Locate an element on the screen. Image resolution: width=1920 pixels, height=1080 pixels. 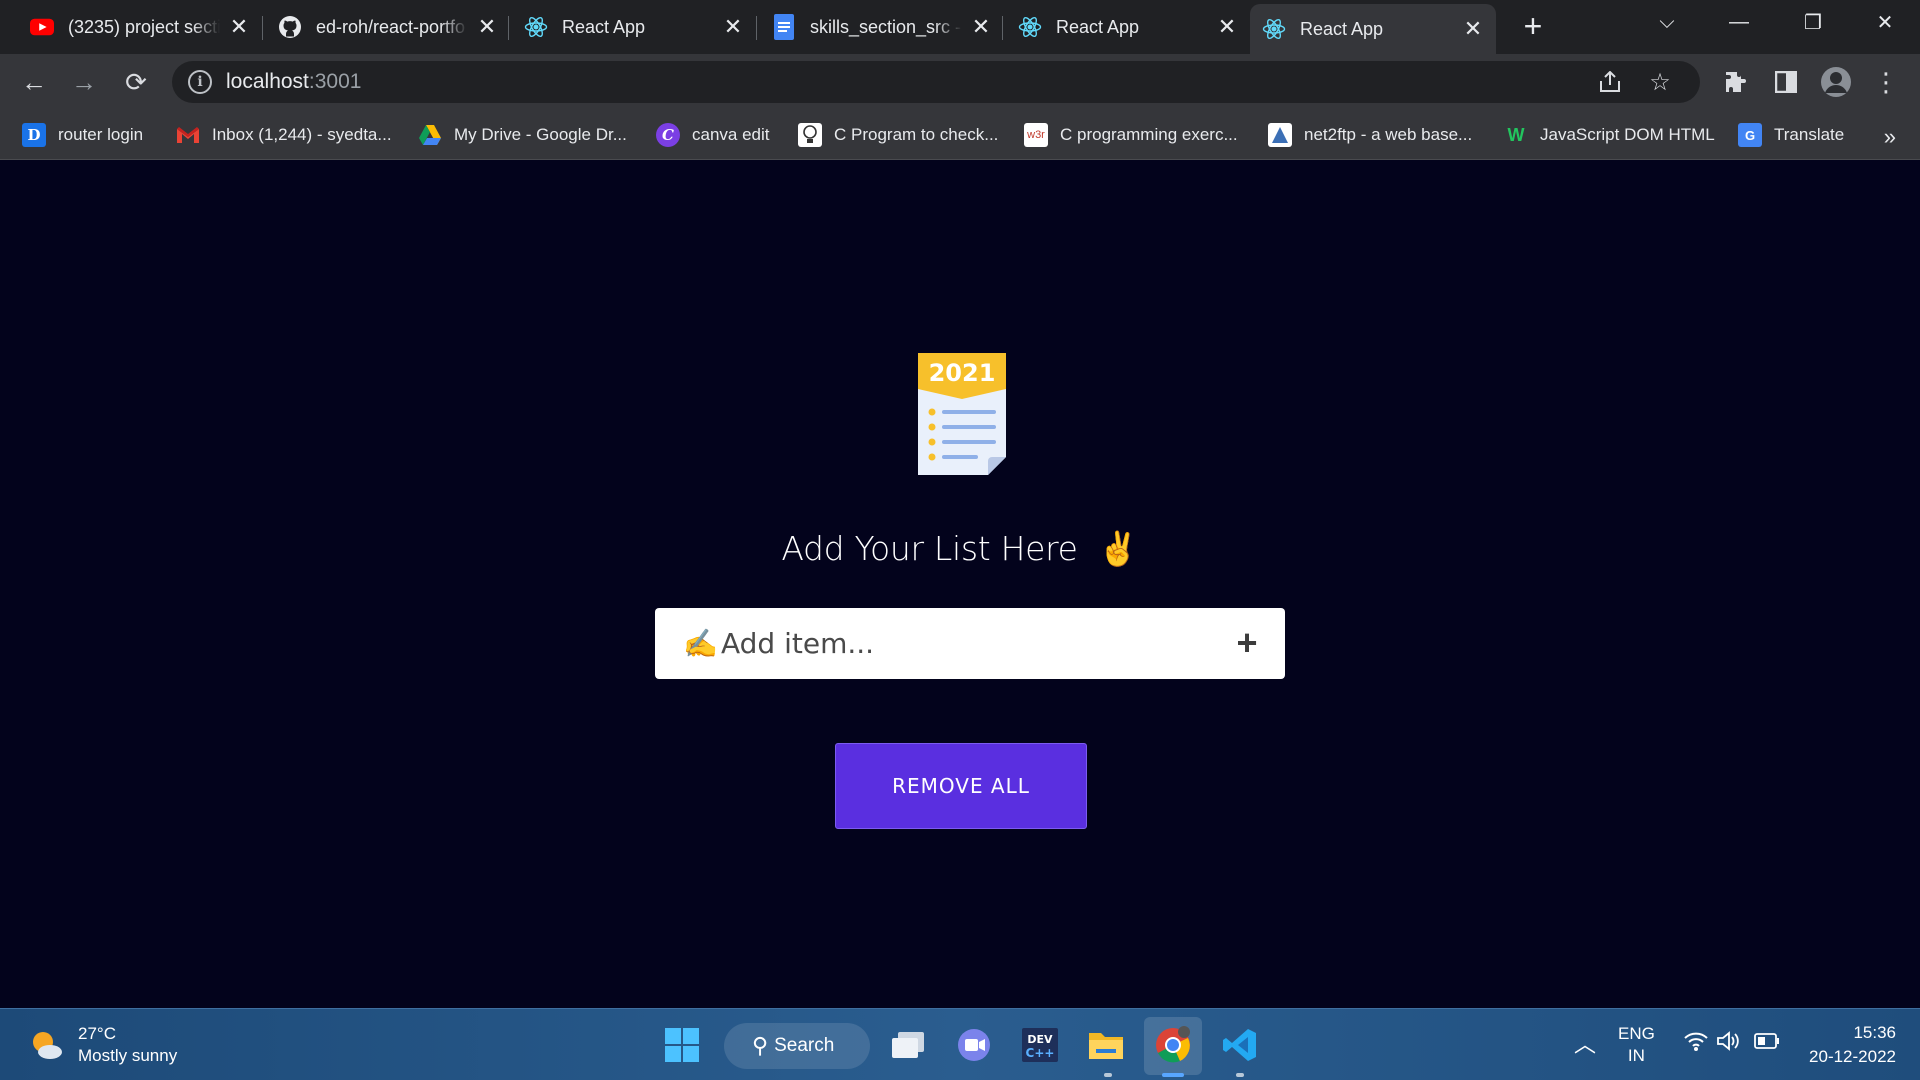
tab-react-app-2: React App ✕ is located at coordinates (1128, 27).